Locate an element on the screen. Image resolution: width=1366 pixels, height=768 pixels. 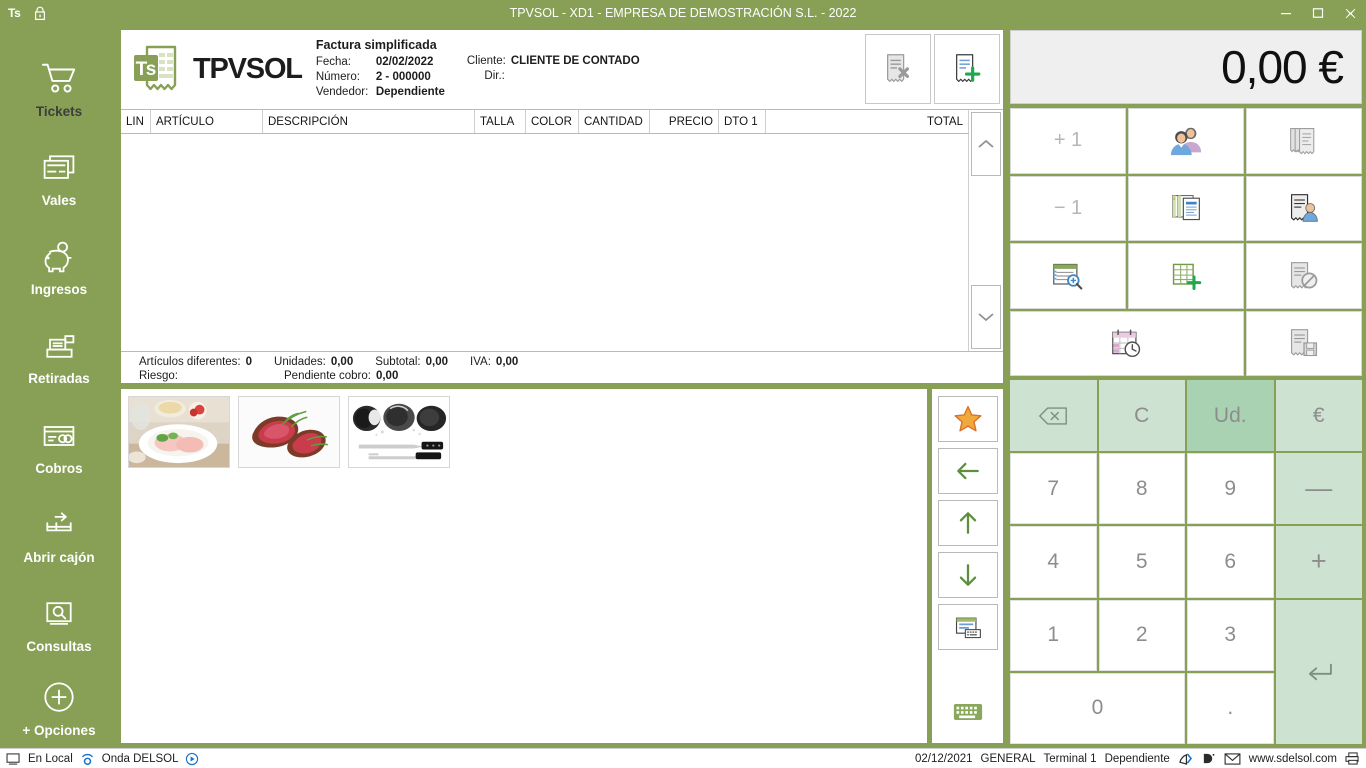
key-8: 8 is located at coordinates (1141, 489).